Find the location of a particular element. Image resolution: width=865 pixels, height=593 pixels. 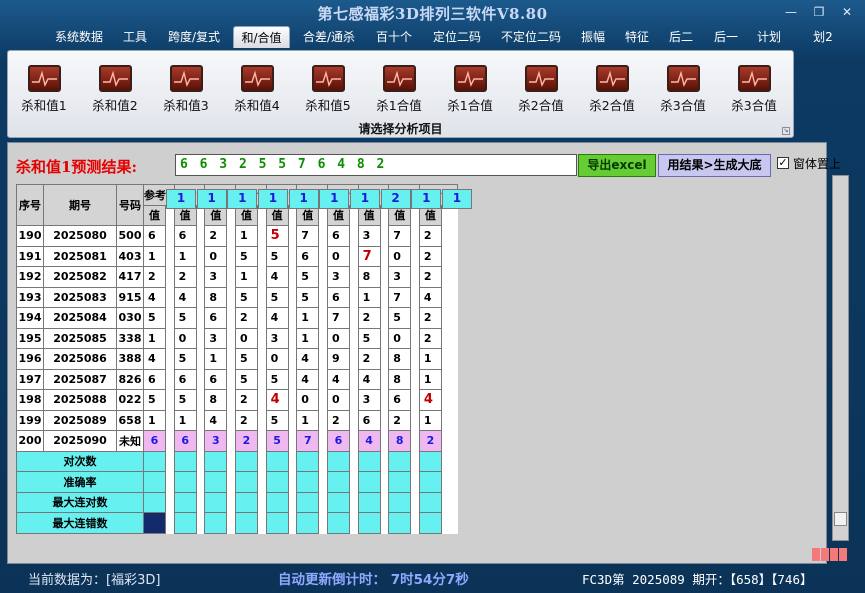

table-row: 19420250840305对5对6对2对4对1对7对2对5对2对 is located at coordinates (244, 258).